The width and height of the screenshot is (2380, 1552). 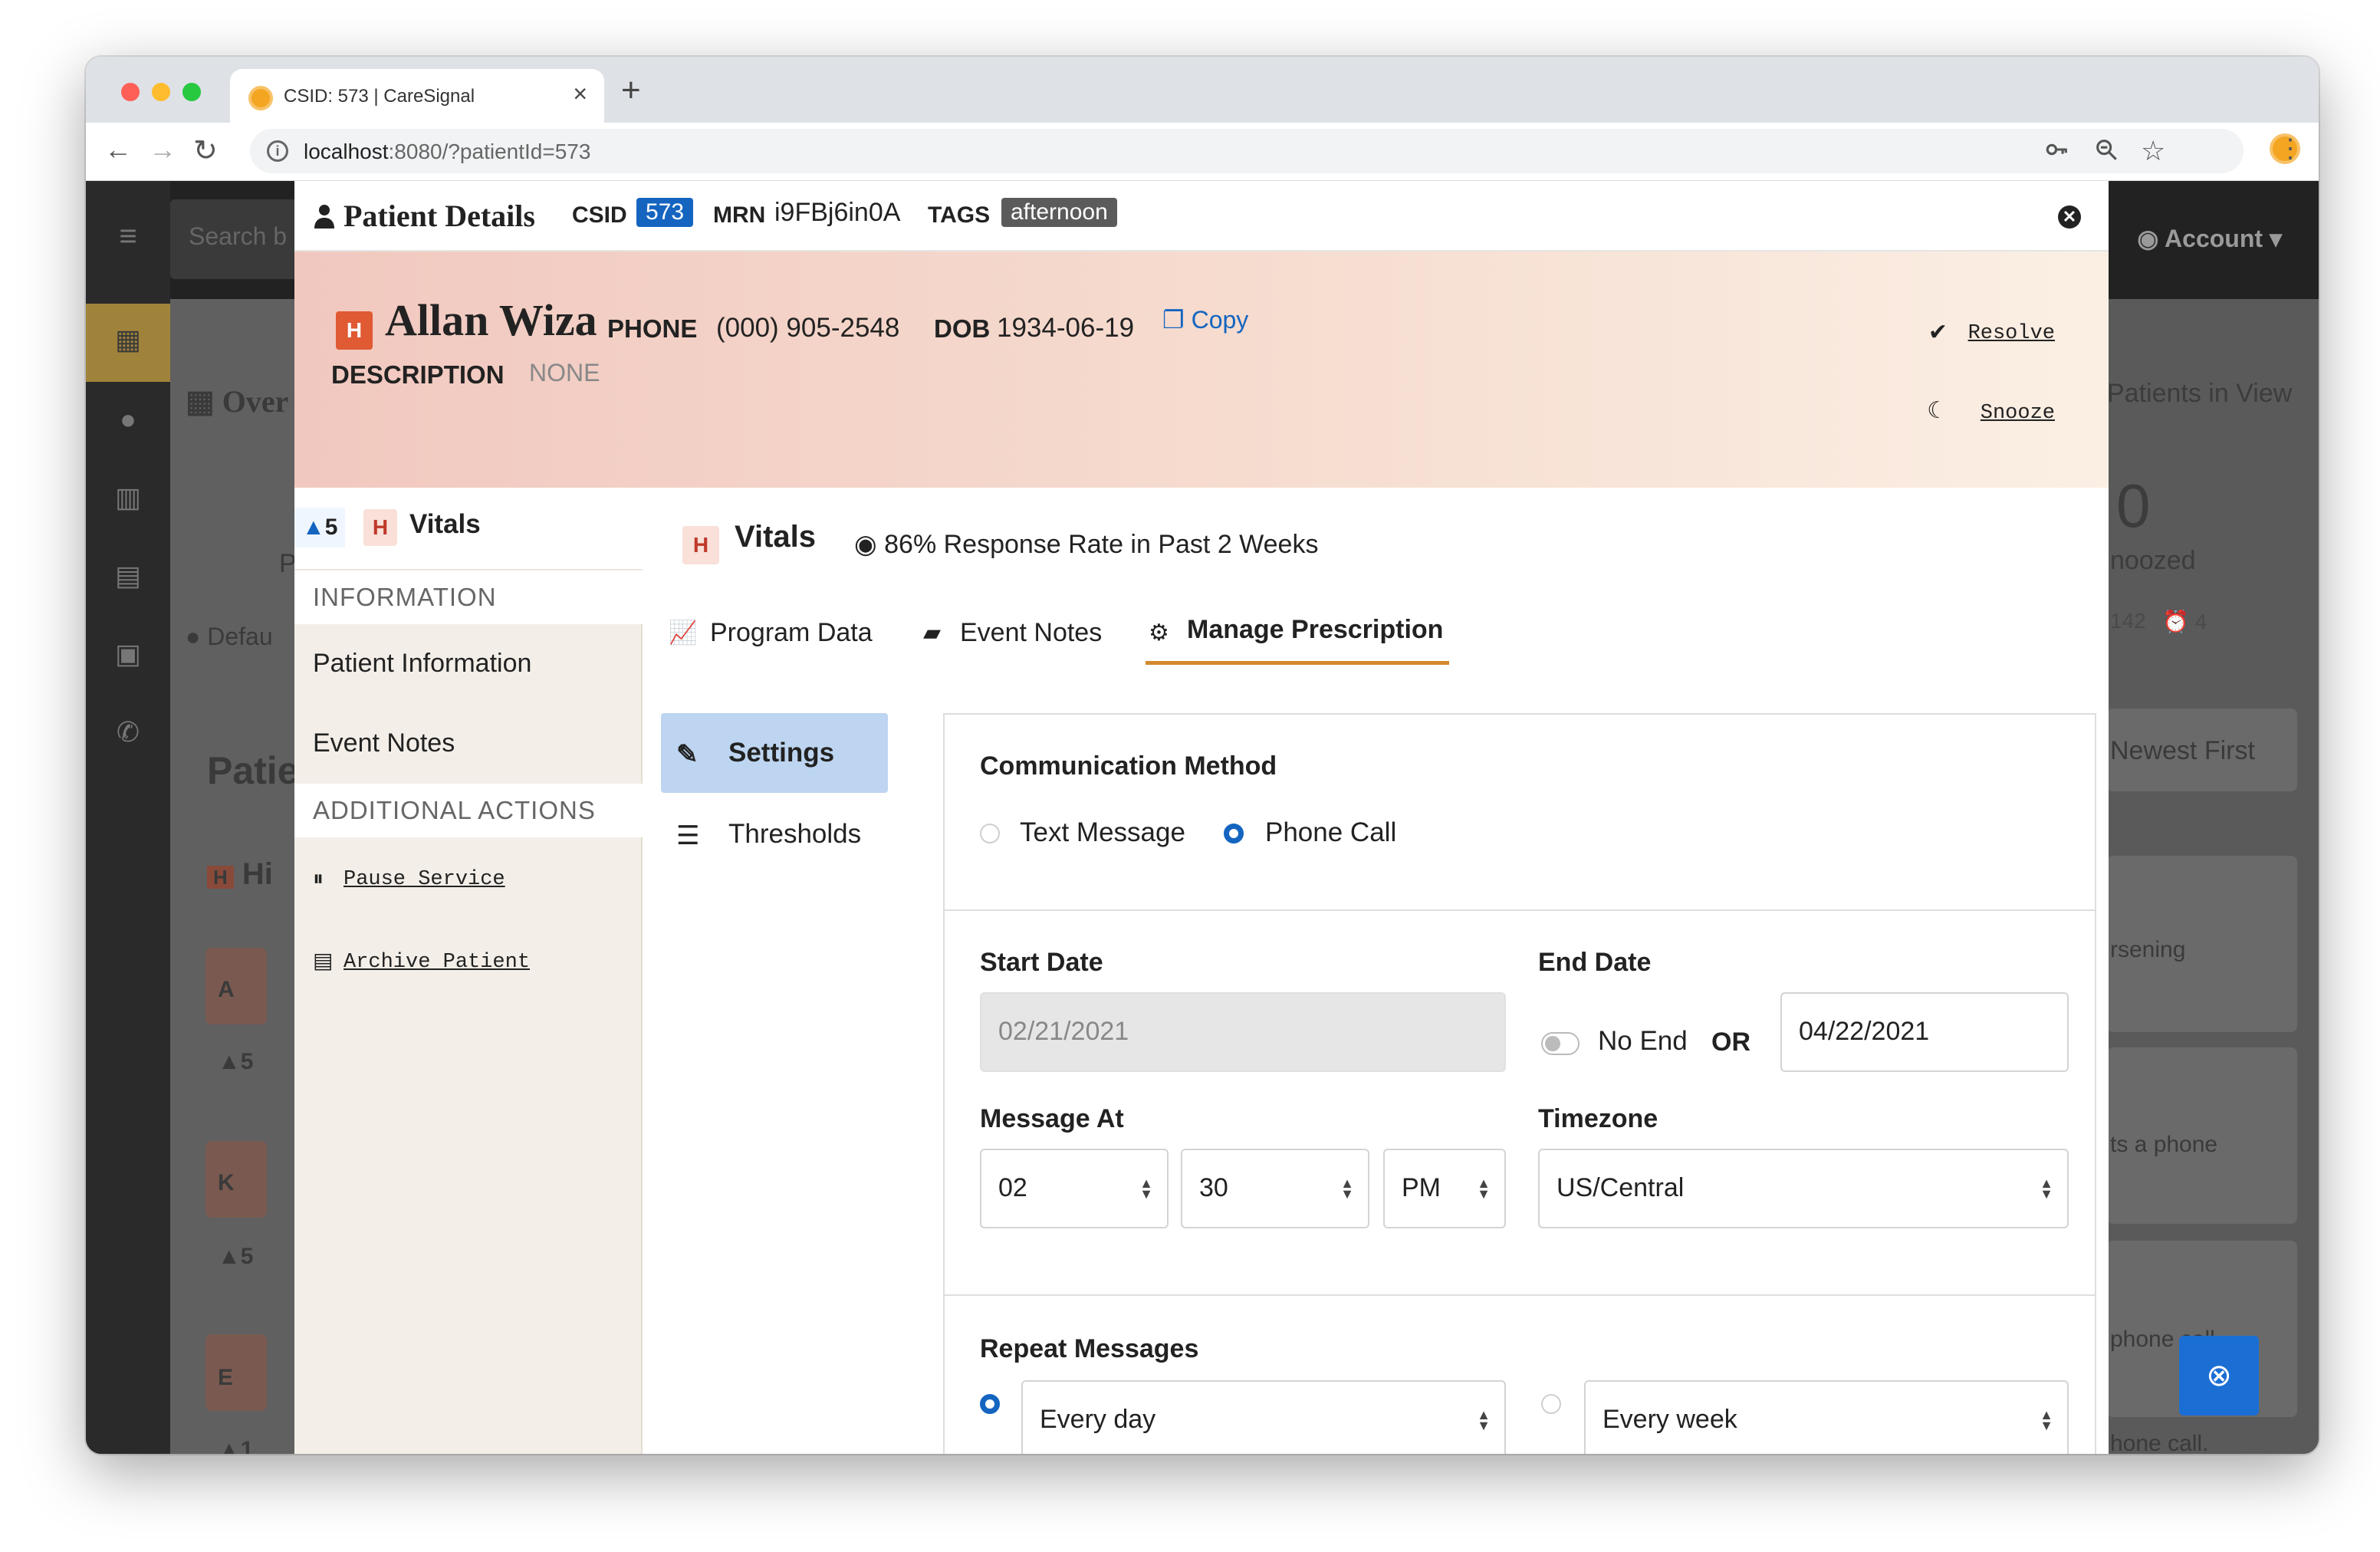 I want to click on sliders-icon: ☰, so click(x=688, y=836).